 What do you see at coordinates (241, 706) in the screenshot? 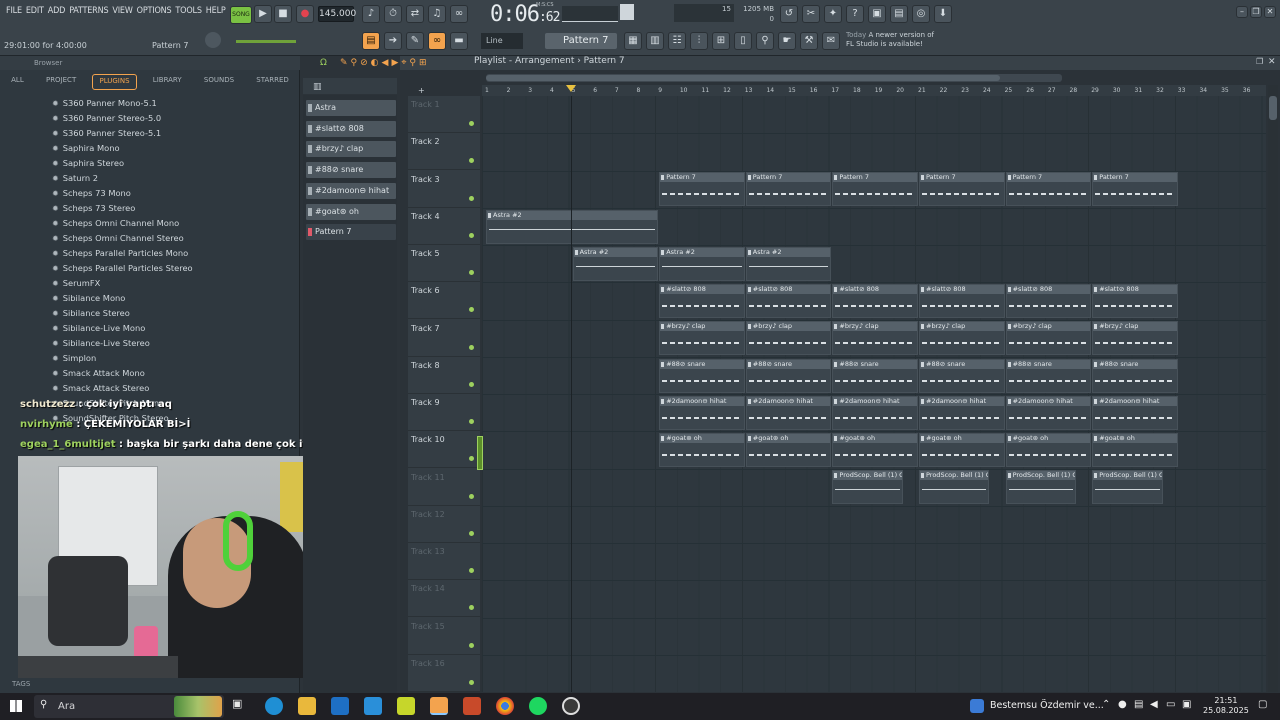
I see `task-view-icon: ▣` at bounding box center [241, 706].